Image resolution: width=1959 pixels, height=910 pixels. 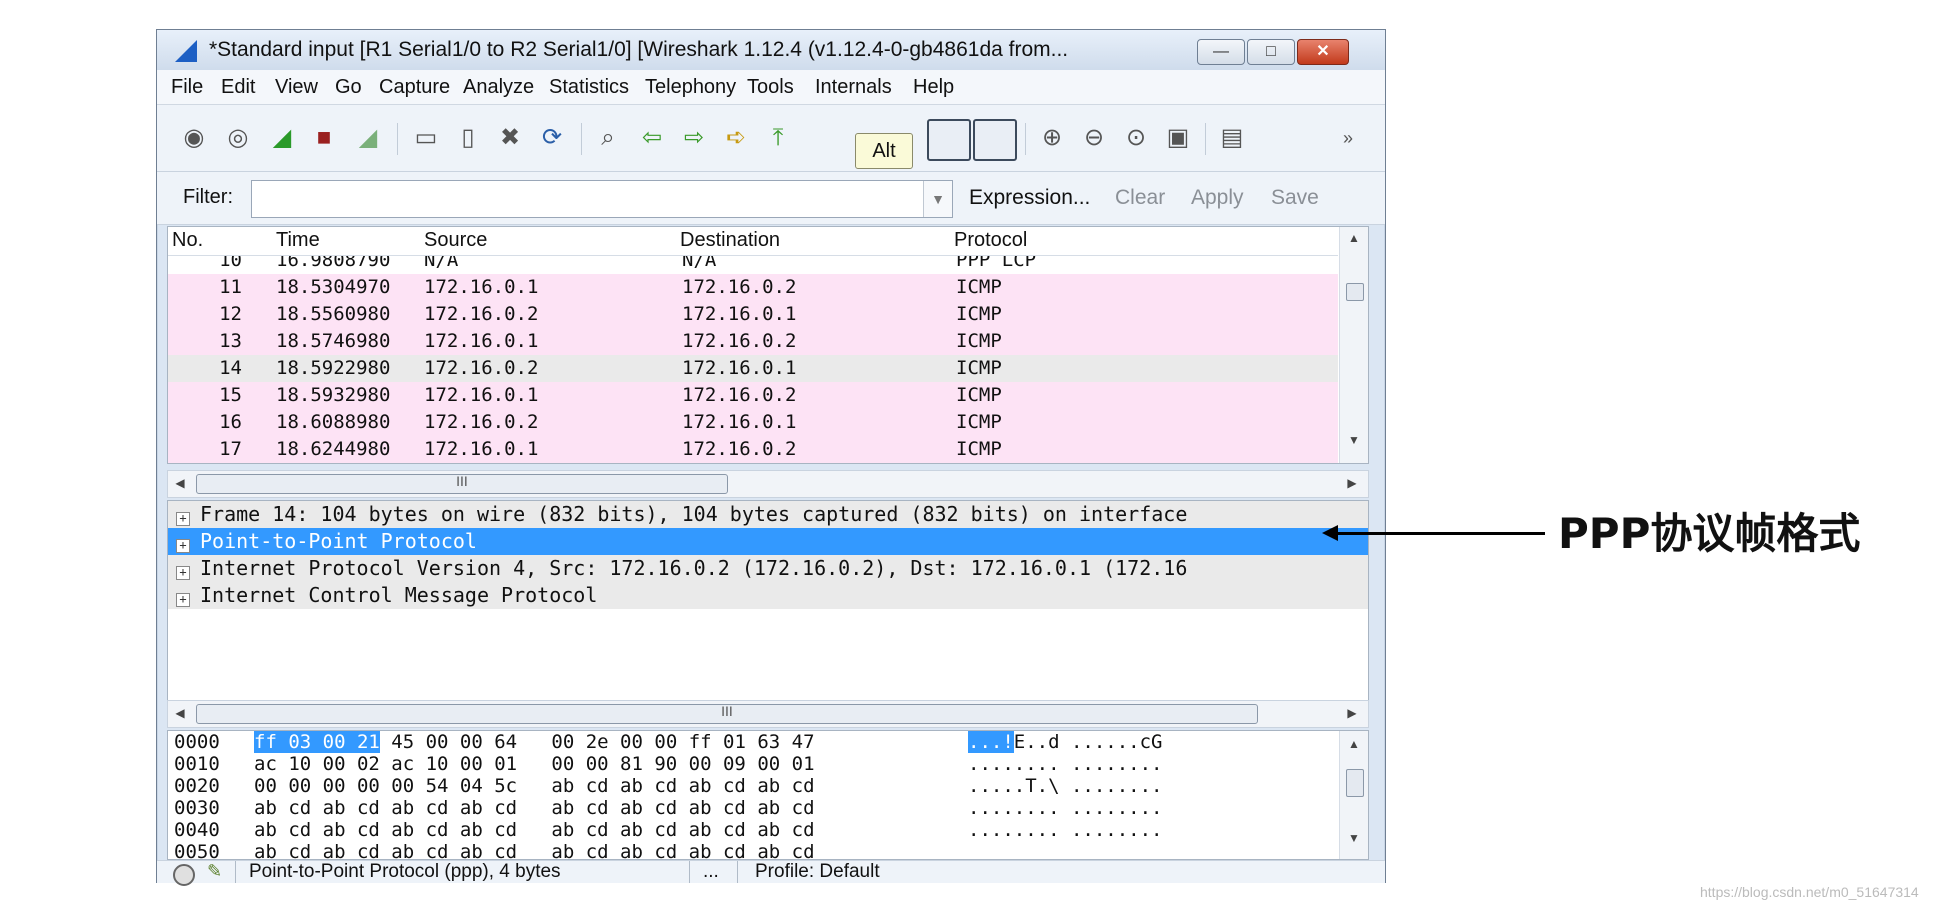 What do you see at coordinates (481, 368) in the screenshot?
I see `cell-source: 172.16.0.2` at bounding box center [481, 368].